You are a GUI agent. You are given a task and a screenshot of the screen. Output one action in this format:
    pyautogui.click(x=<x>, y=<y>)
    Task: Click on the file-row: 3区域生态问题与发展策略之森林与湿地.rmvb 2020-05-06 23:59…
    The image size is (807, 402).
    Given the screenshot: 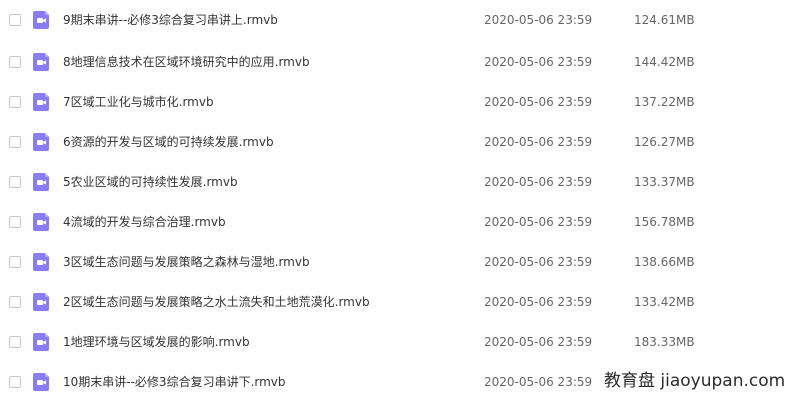 What is the action you would take?
    pyautogui.click(x=403, y=262)
    